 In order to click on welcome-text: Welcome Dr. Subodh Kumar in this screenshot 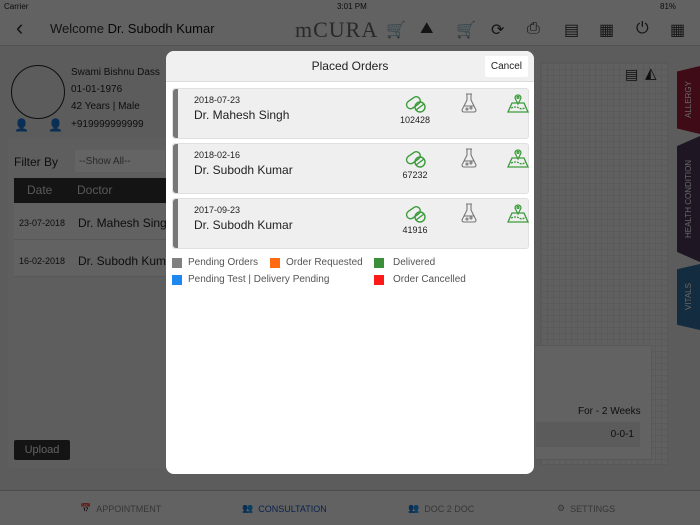, I will do `click(132, 28)`.